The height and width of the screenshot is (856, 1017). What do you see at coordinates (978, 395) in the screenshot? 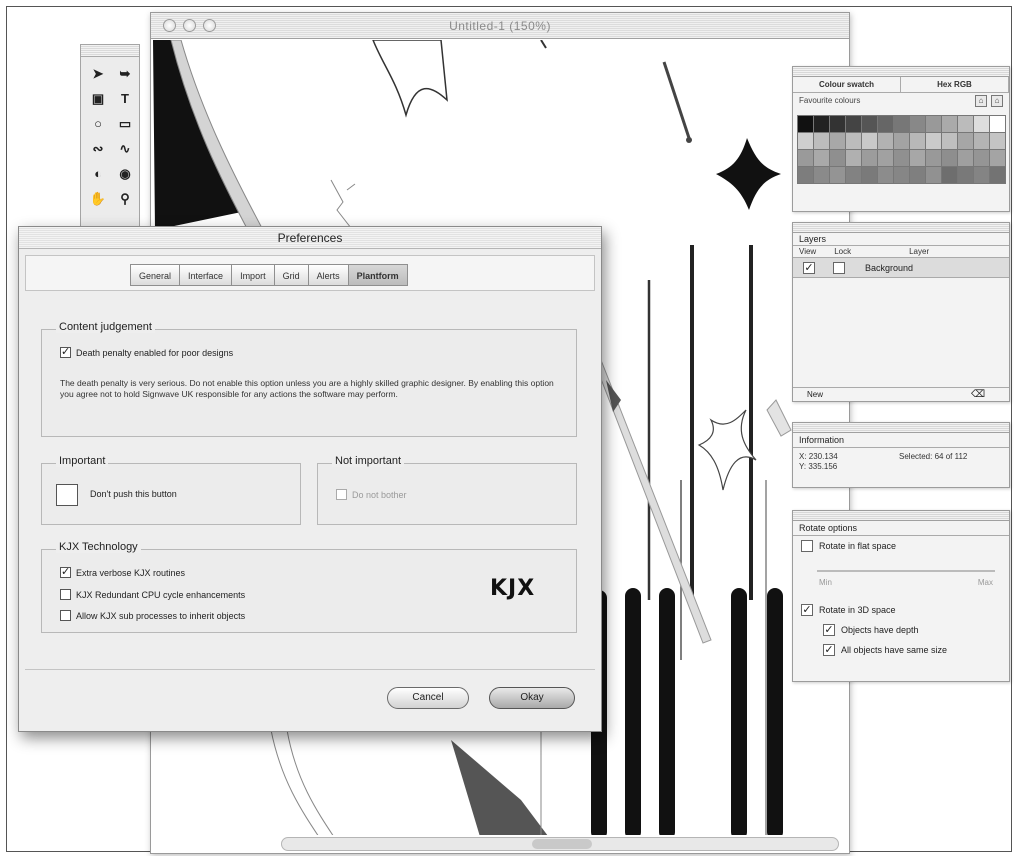
I see `trash-icon: ⌫` at bounding box center [978, 395].